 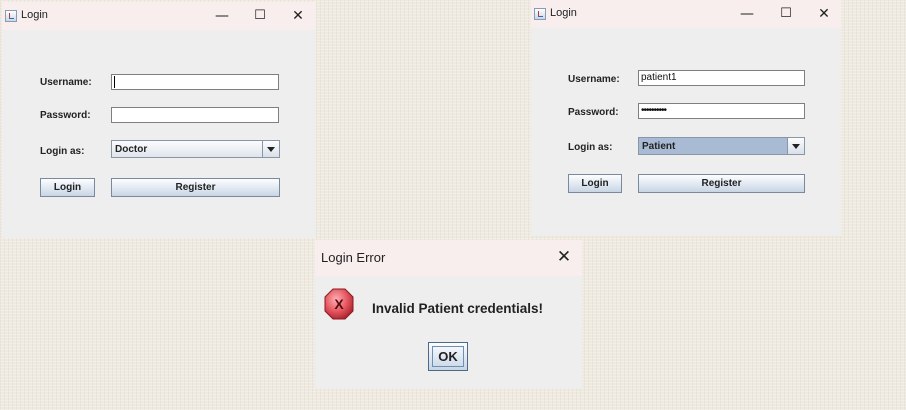 What do you see at coordinates (721, 111) in the screenshot?
I see `password-field: ••••••••••` at bounding box center [721, 111].